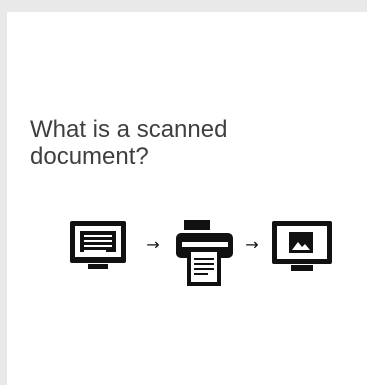 The image size is (367, 385). Describe the element at coordinates (204, 253) in the screenshot. I see `printer-scanner-icon` at that location.